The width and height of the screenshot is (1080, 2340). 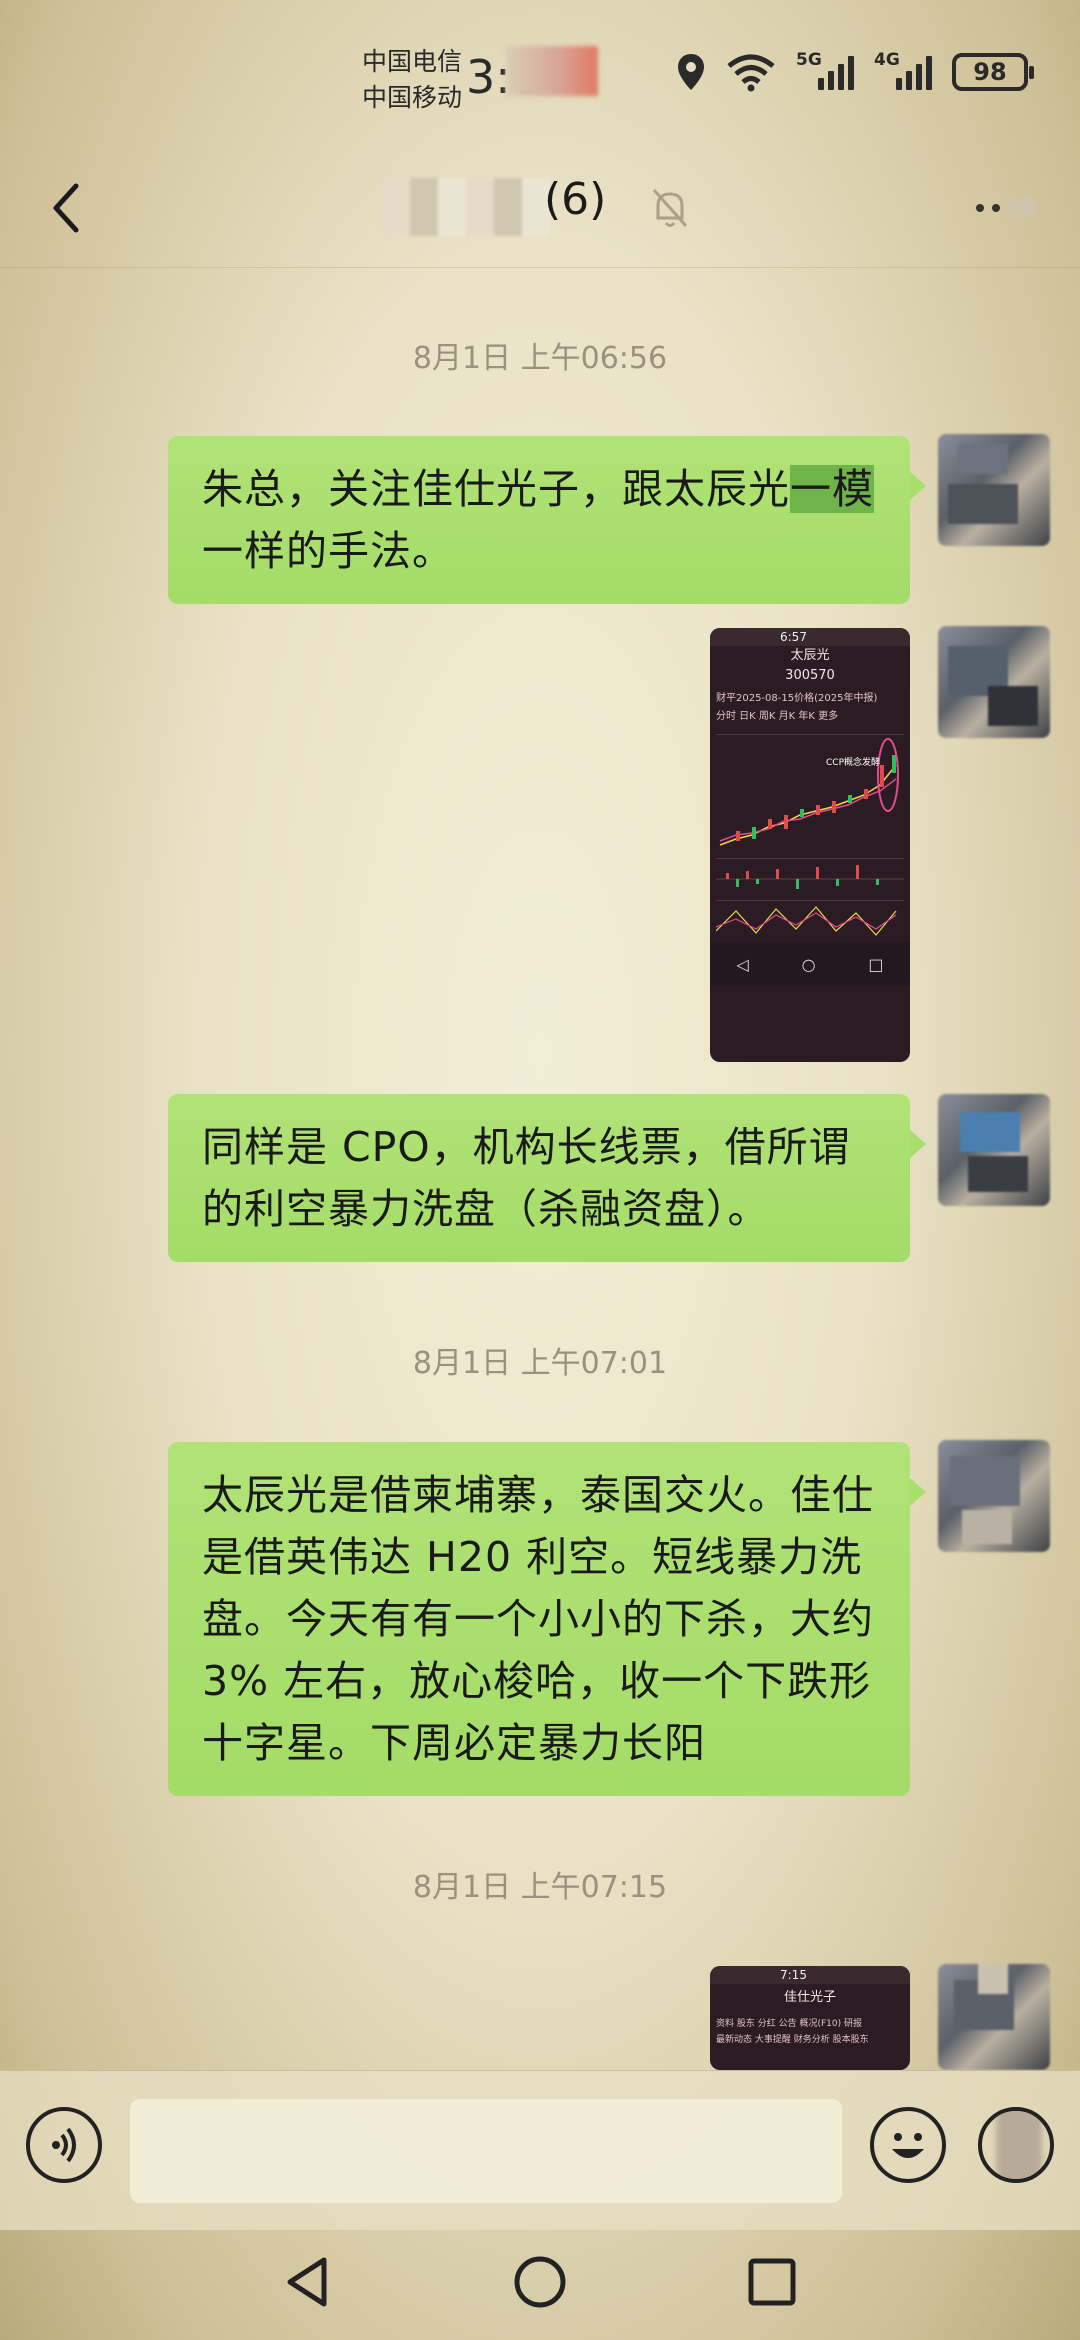 What do you see at coordinates (810, 637) in the screenshot?
I see `image-status-time: 6:57` at bounding box center [810, 637].